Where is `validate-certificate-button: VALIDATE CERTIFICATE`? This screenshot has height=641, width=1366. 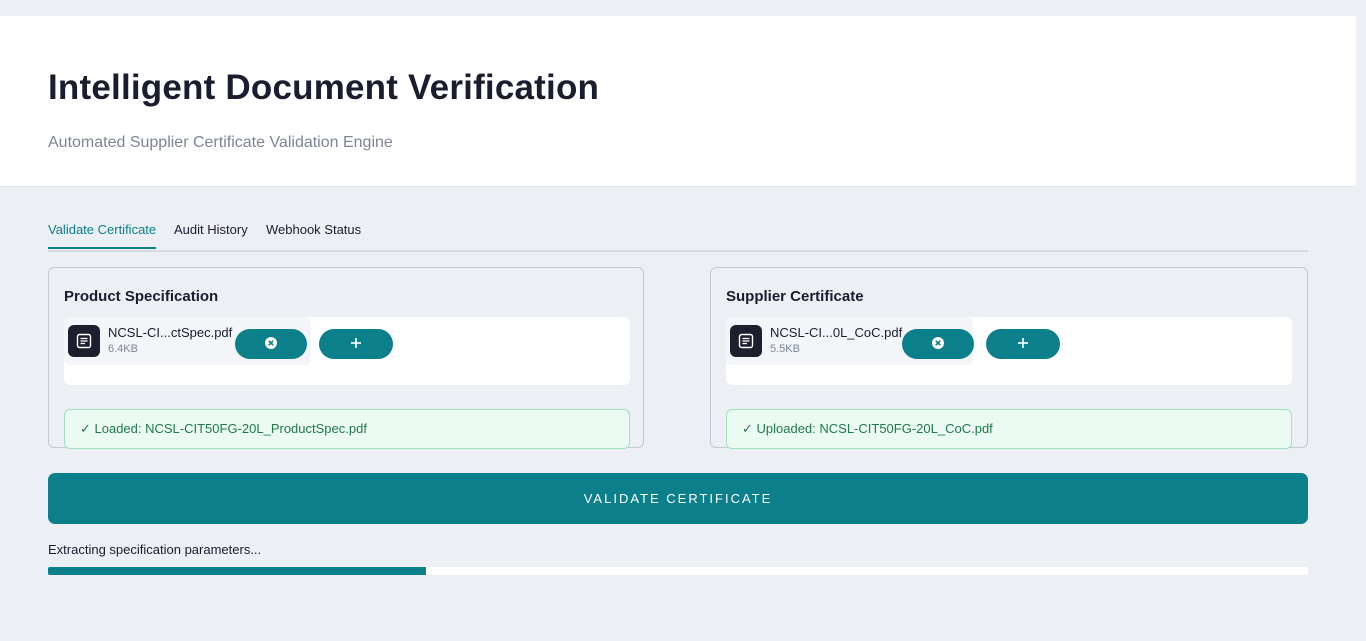
validate-certificate-button: VALIDATE CERTIFICATE is located at coordinates (678, 498).